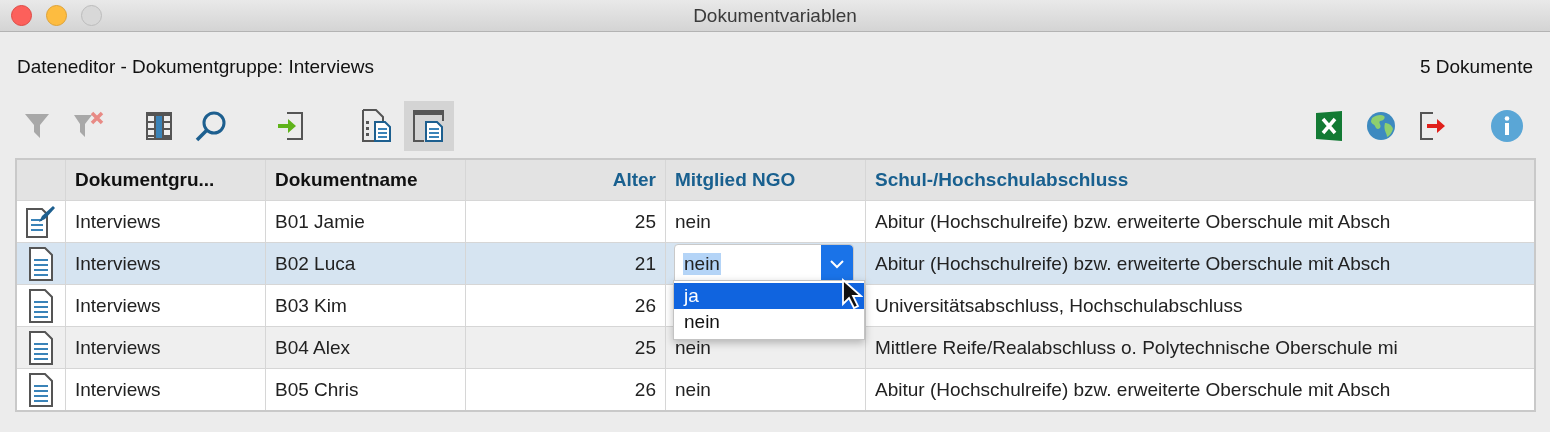 The image size is (1550, 432). Describe the element at coordinates (311, 305) in the screenshot. I see `table-cell: B03 Kim` at that location.